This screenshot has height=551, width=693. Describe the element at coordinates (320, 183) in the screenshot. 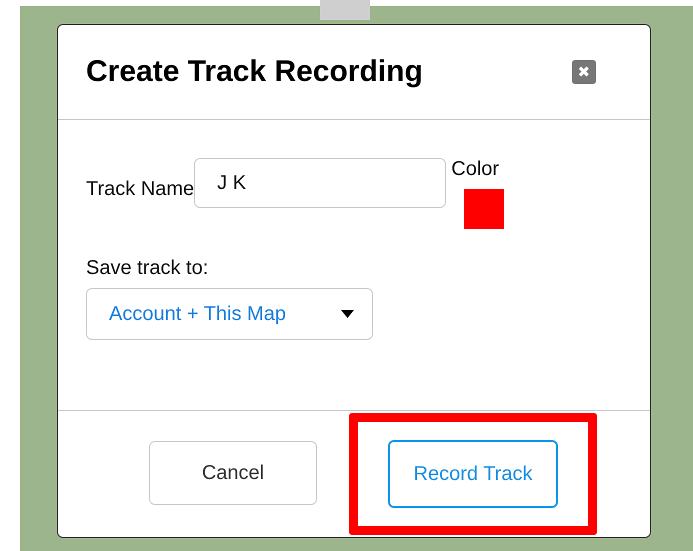

I see `track-name-field: J K` at that location.